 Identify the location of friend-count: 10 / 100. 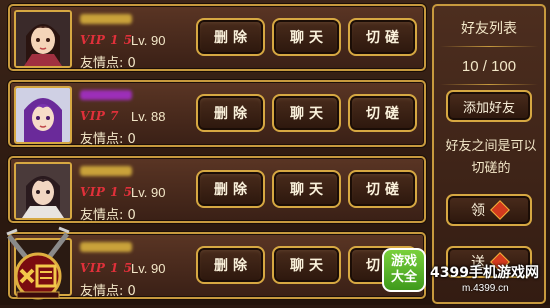
(489, 66).